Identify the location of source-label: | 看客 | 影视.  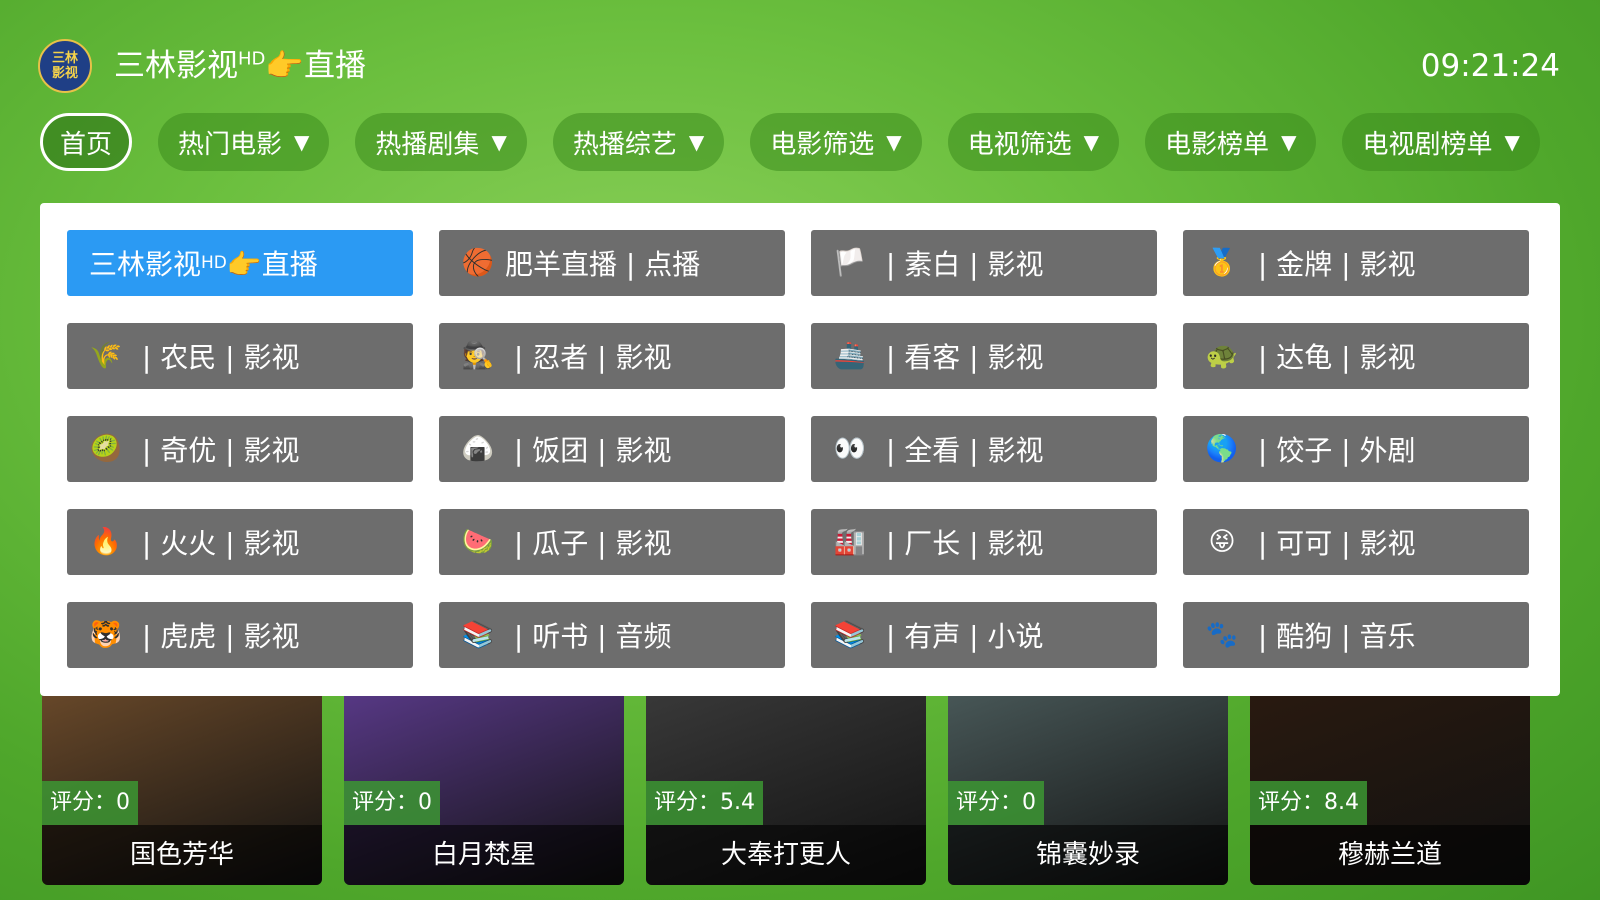
(960, 357).